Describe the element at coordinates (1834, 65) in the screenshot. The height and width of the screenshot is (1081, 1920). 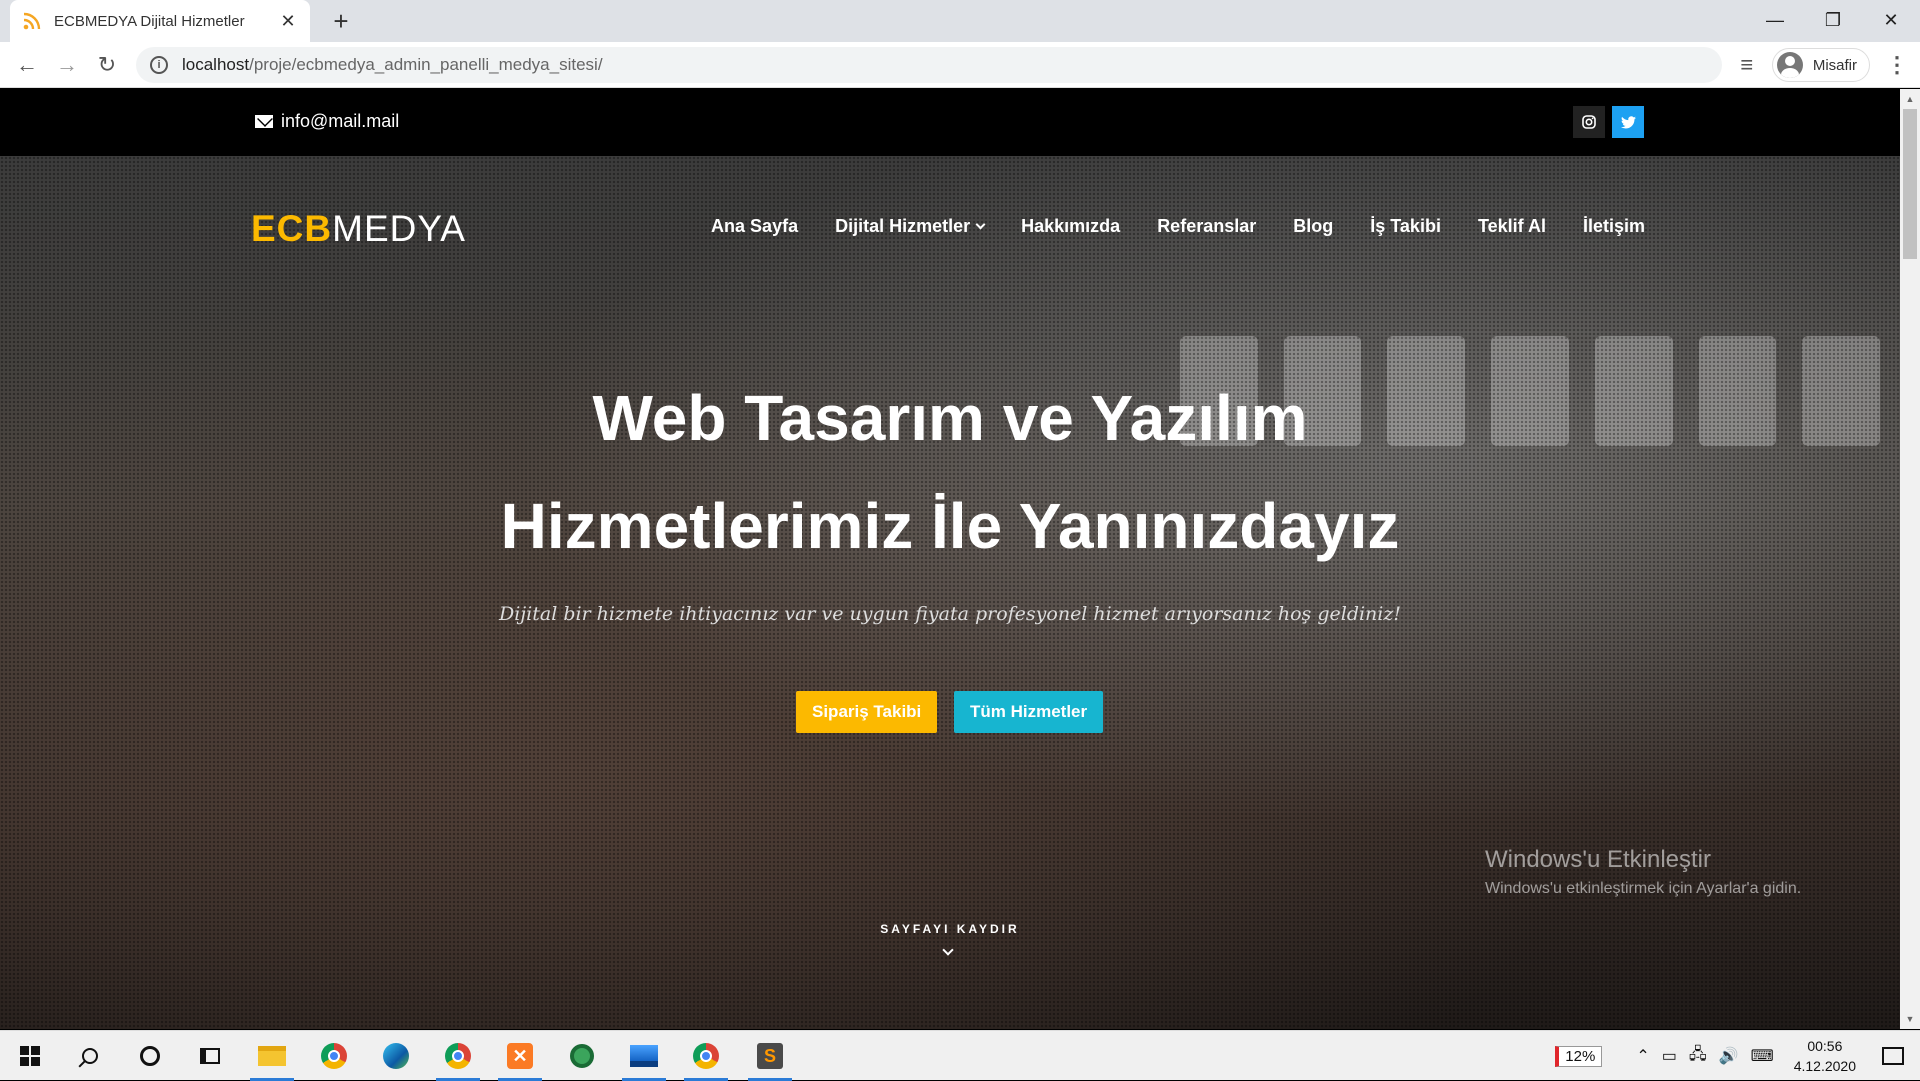
I see `profile-name: Misafir` at that location.